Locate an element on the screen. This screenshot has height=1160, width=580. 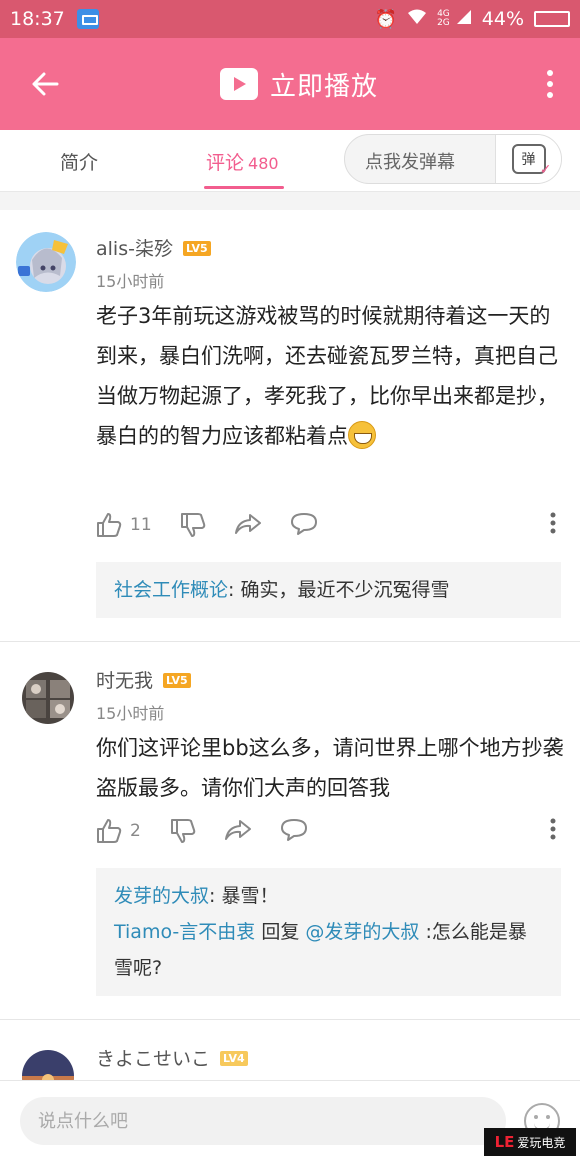
status-bar: 18:37 ⏰ 4G 2G 44% is located at coordinates (290, 19).